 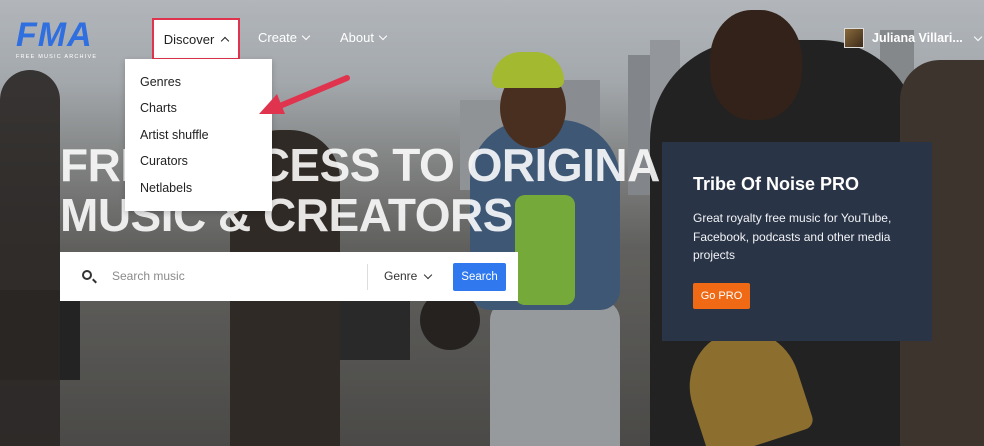 What do you see at coordinates (54, 35) in the screenshot?
I see `logo-mark: FMA` at bounding box center [54, 35].